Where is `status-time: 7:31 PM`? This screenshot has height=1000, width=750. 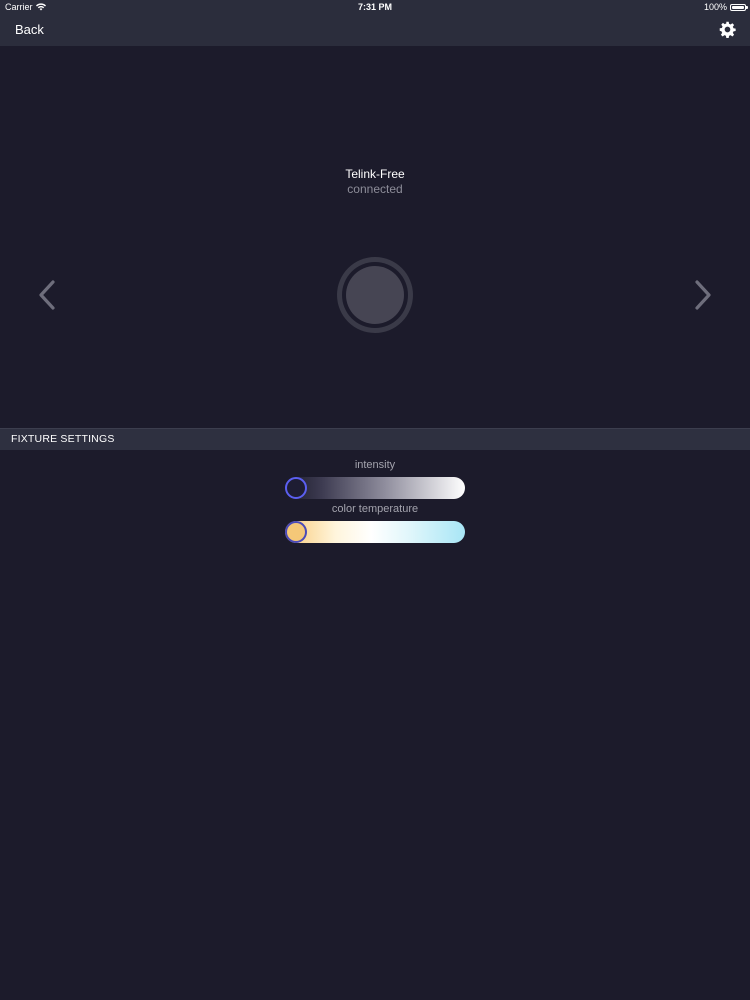 status-time: 7:31 PM is located at coordinates (374, 7).